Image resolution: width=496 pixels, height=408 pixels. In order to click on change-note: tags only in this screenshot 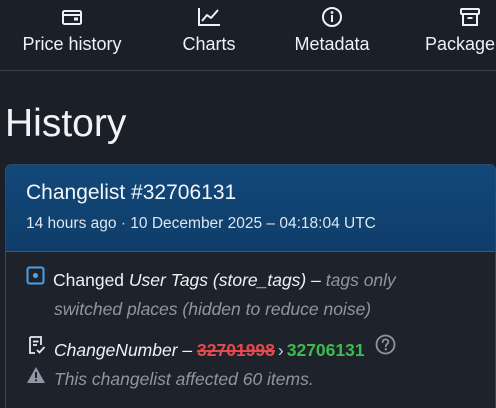, I will do `click(360, 280)`.